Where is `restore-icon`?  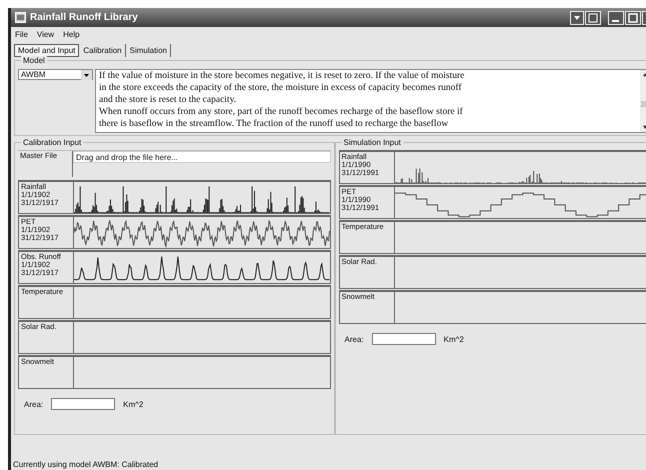 restore-icon is located at coordinates (593, 17).